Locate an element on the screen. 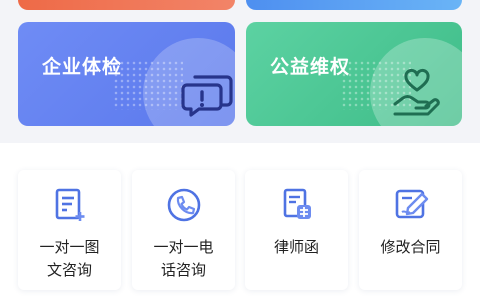 The image size is (480, 300). service-tile-lawyer-letter: 律师函 is located at coordinates (296, 230).